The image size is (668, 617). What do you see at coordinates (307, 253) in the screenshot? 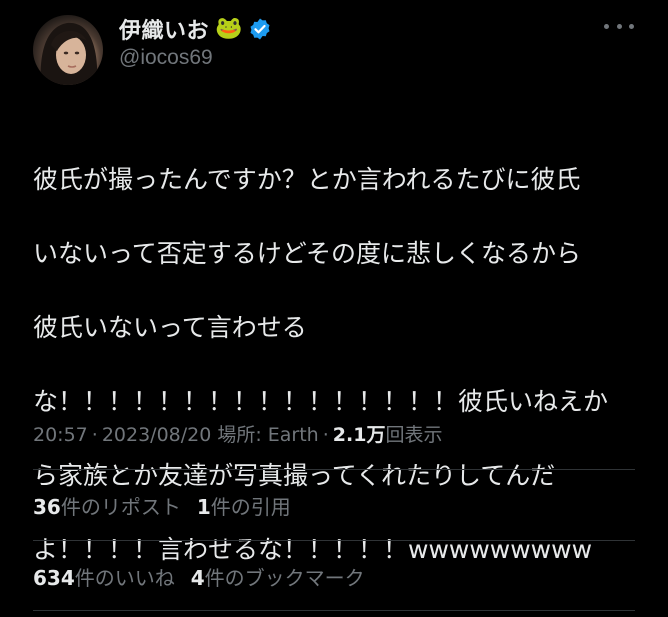
I see `tweet-text-line: いないって否定するけどその度に悲しくなるから` at bounding box center [307, 253].